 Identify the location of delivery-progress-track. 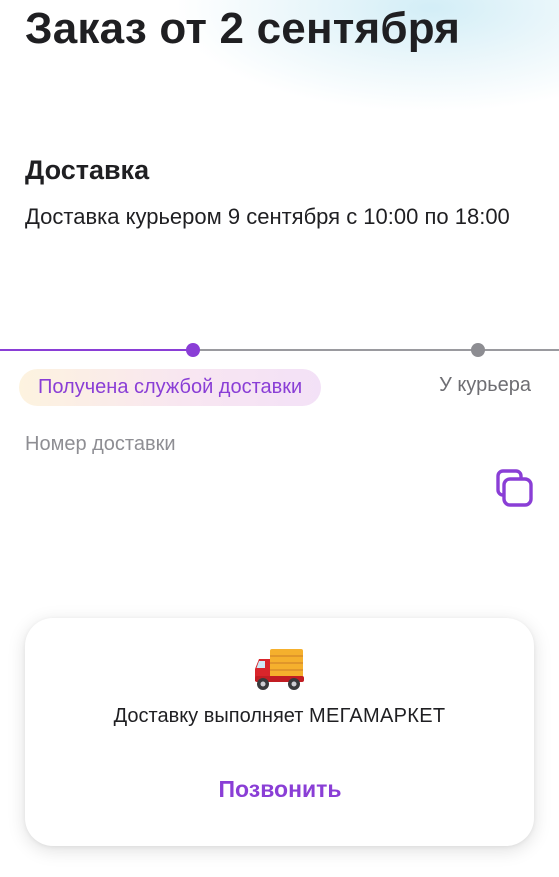
(279, 350).